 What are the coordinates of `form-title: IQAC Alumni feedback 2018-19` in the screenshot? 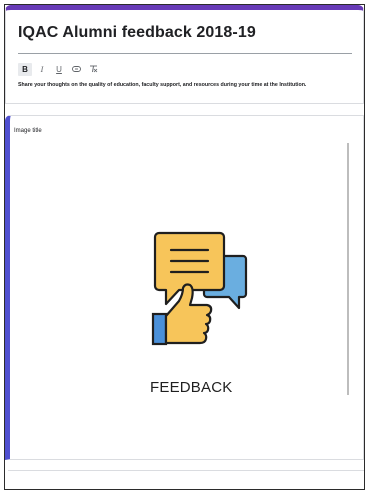 It's located at (137, 33).